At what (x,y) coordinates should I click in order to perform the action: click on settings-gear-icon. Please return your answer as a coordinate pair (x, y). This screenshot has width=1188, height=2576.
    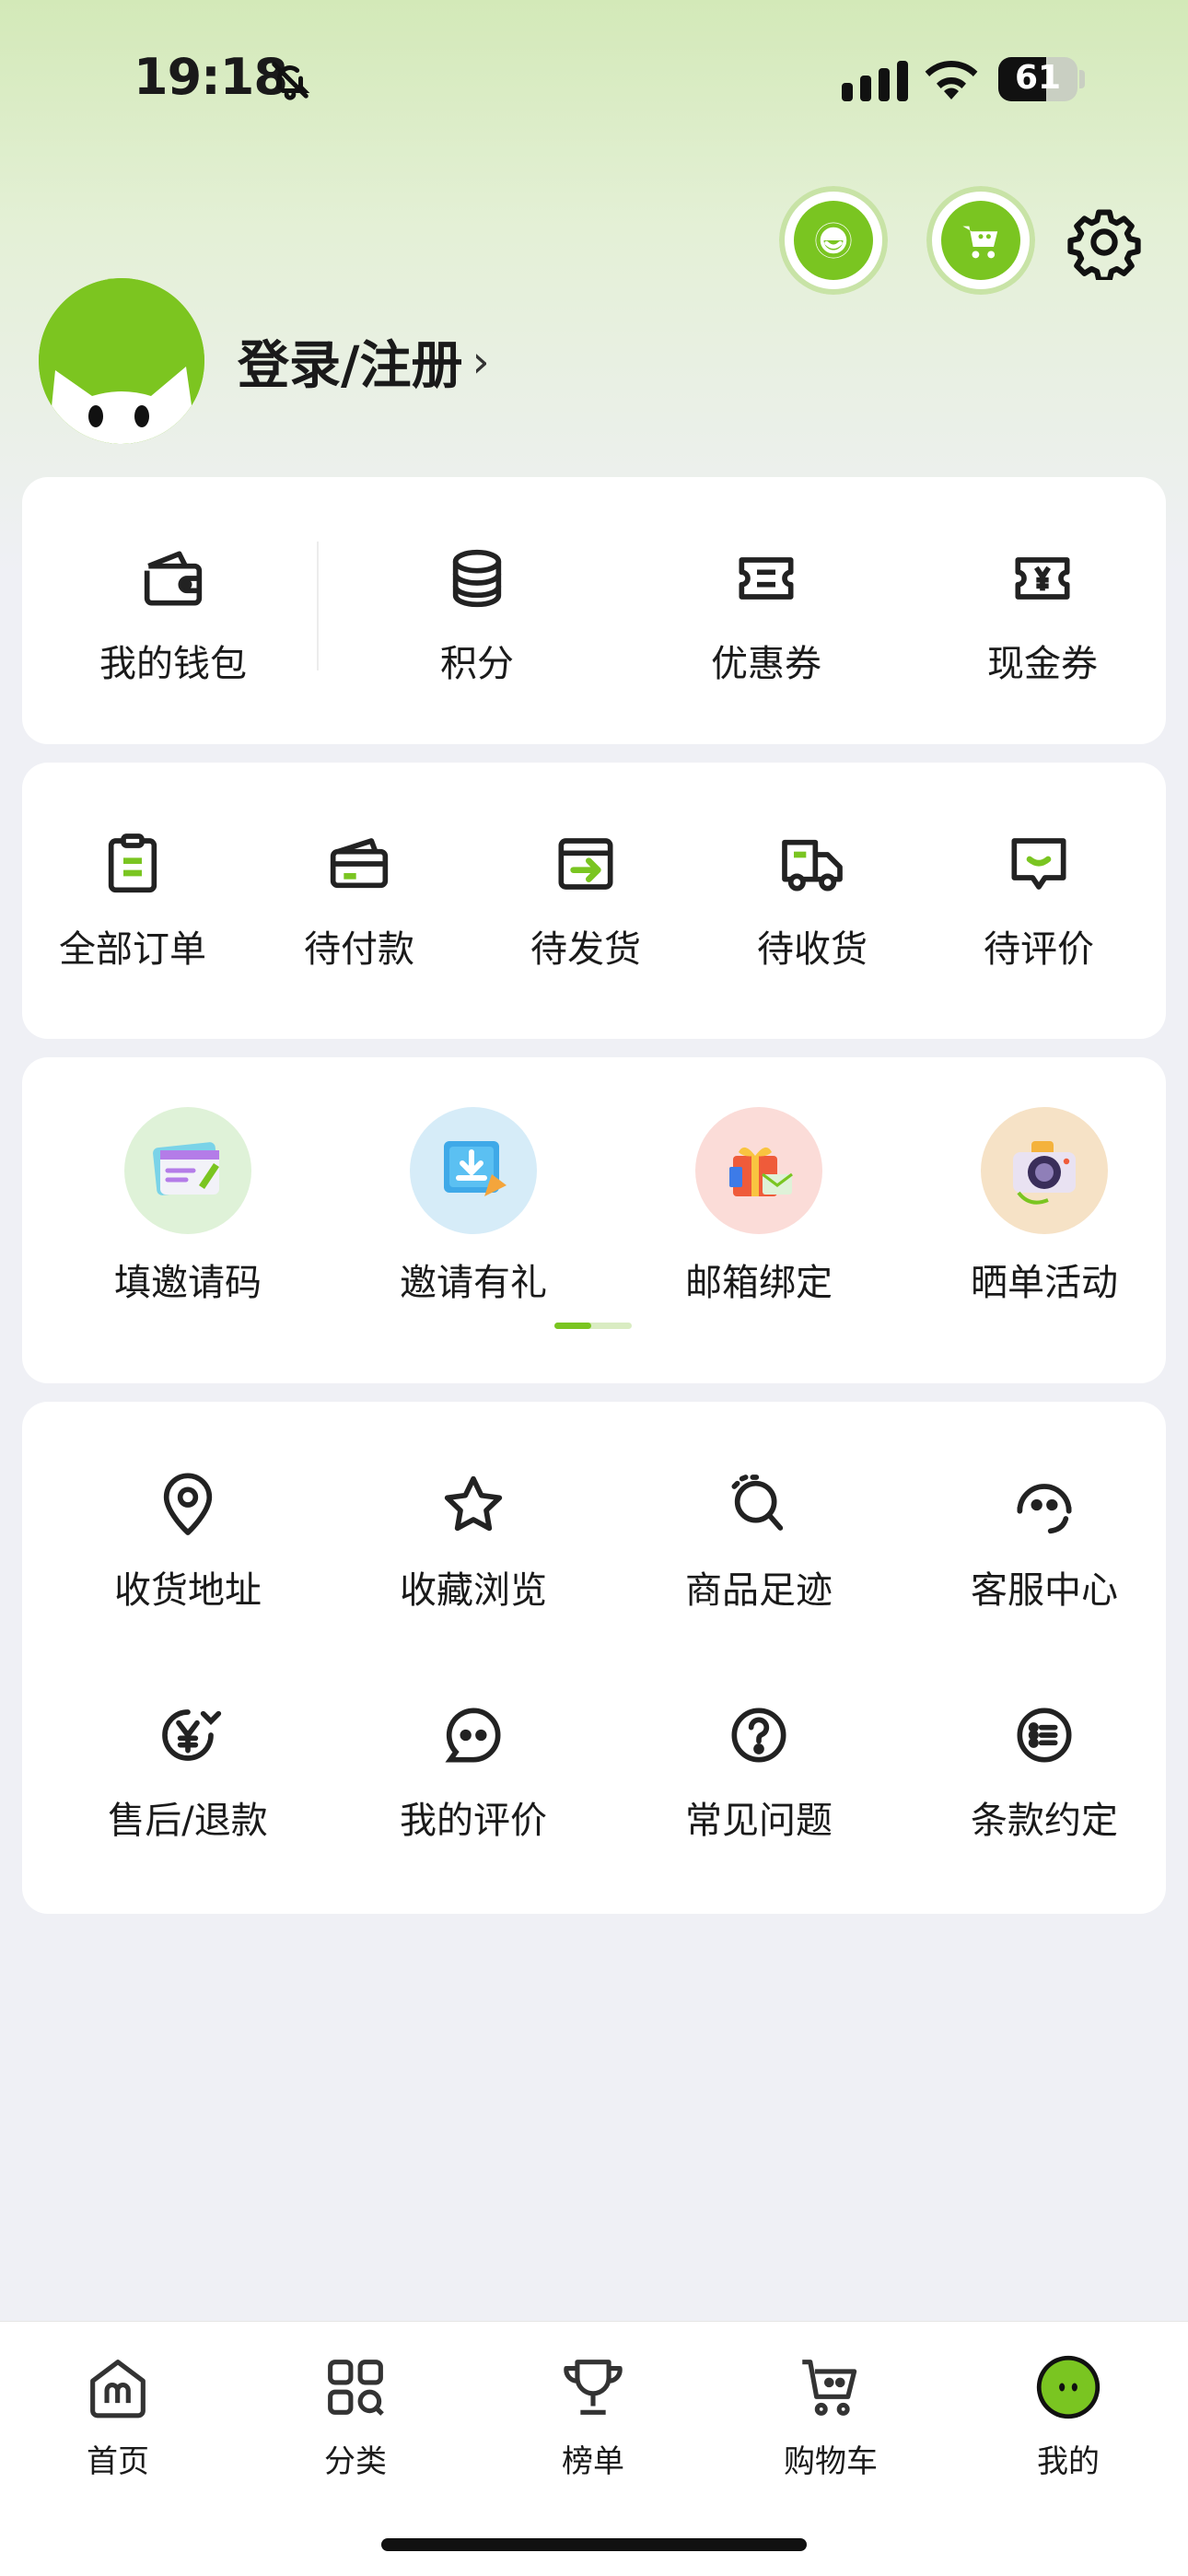
    Looking at the image, I should click on (1104, 242).